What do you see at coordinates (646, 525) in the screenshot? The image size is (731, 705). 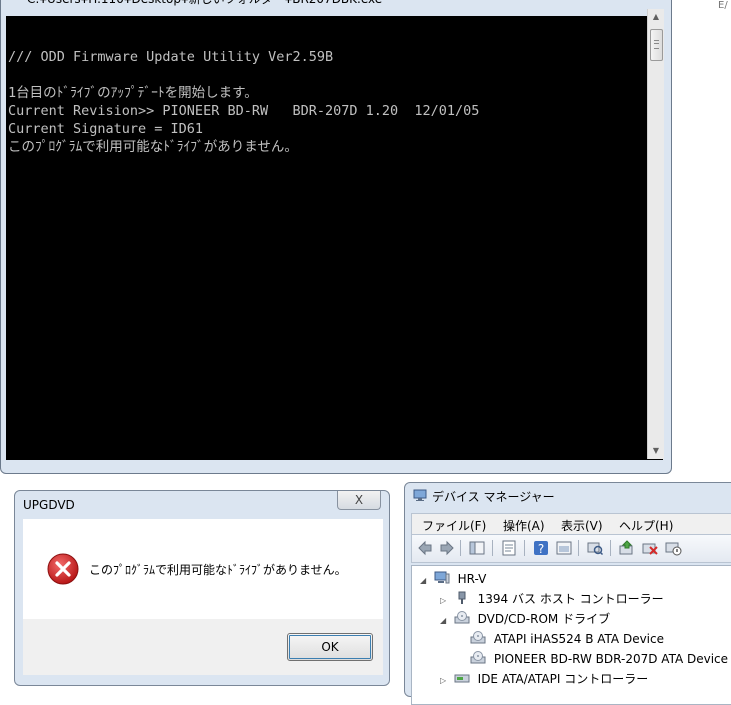 I see `menu-help: ヘルプ(H)` at bounding box center [646, 525].